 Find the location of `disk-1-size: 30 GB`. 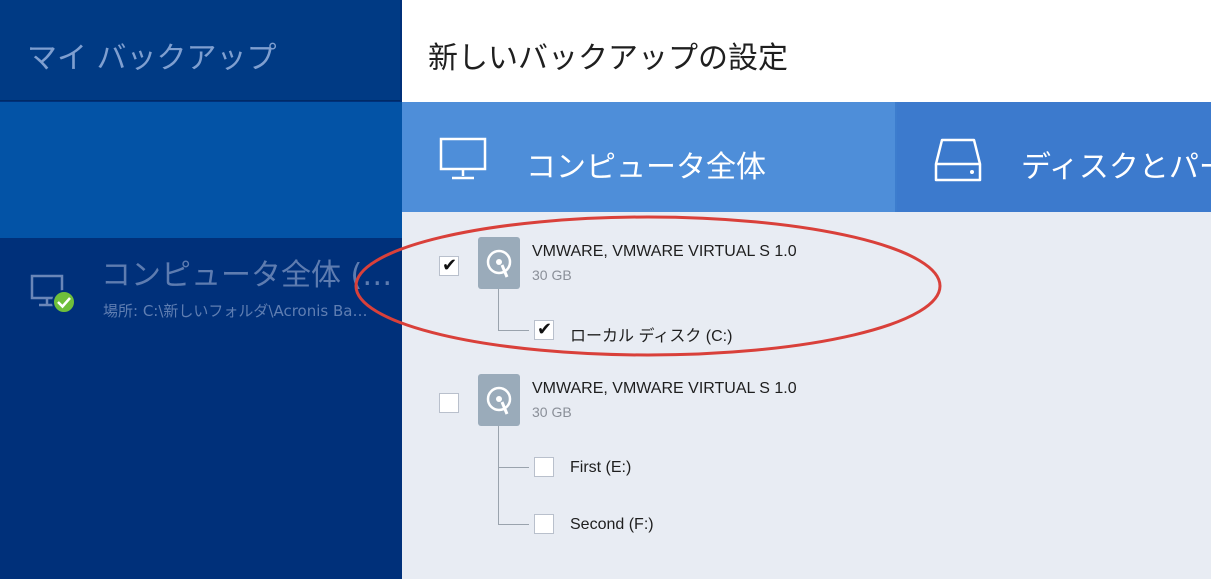

disk-1-size: 30 GB is located at coordinates (552, 275).